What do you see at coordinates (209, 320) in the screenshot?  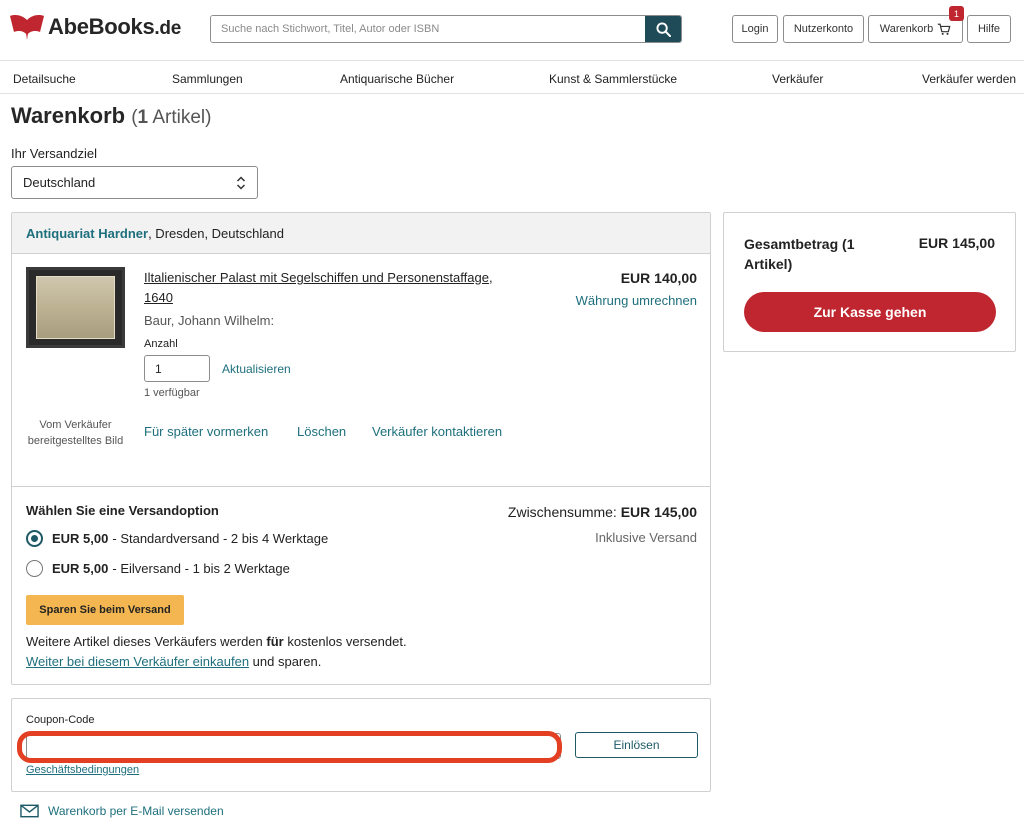 I see `item-author: Baur, Johann Wilhelm:` at bounding box center [209, 320].